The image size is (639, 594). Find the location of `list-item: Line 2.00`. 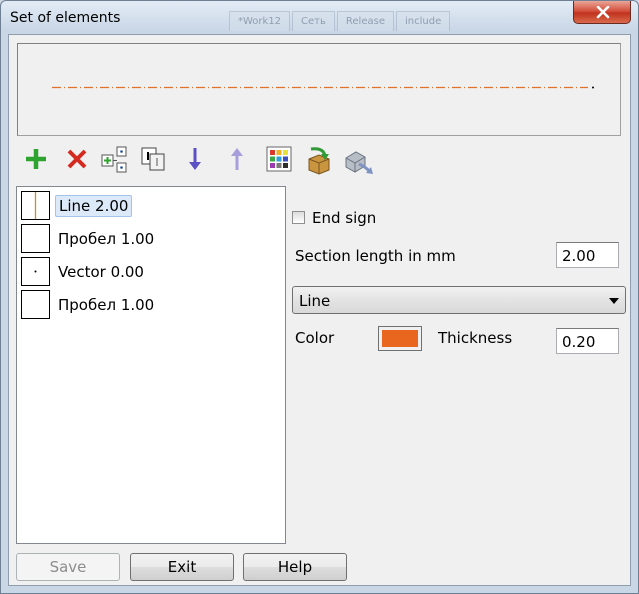

list-item: Line 2.00 is located at coordinates (151, 205).